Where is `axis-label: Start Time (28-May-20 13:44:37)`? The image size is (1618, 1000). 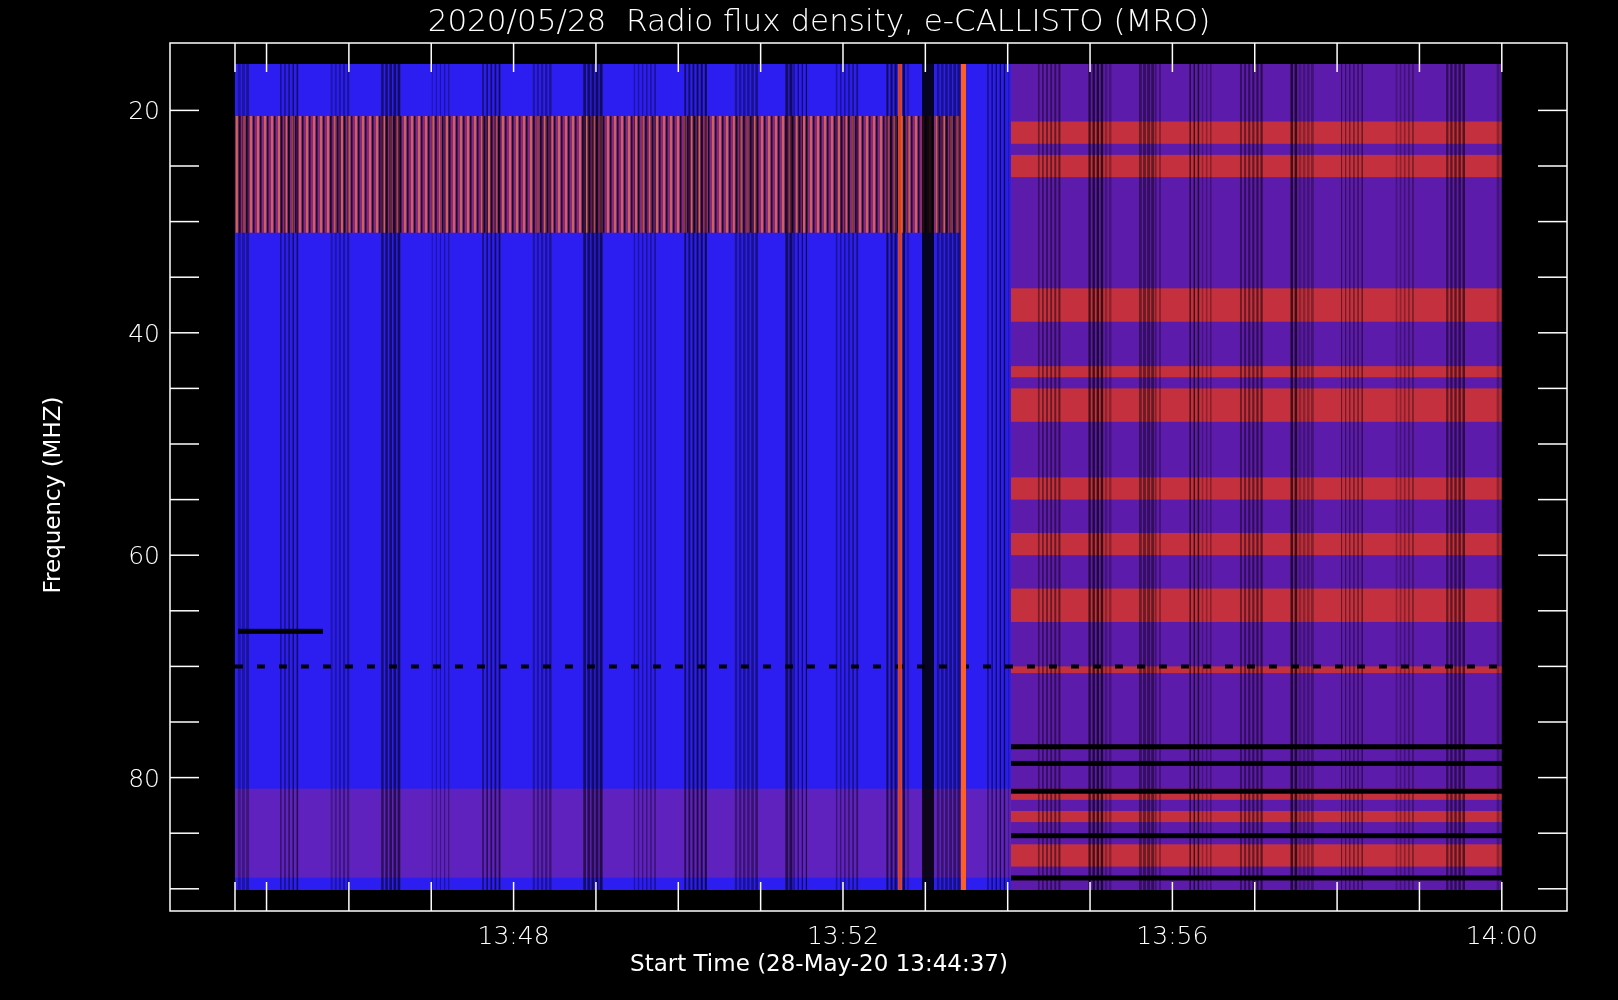
axis-label: Start Time (28-May-20 13:44:37) is located at coordinates (819, 963).